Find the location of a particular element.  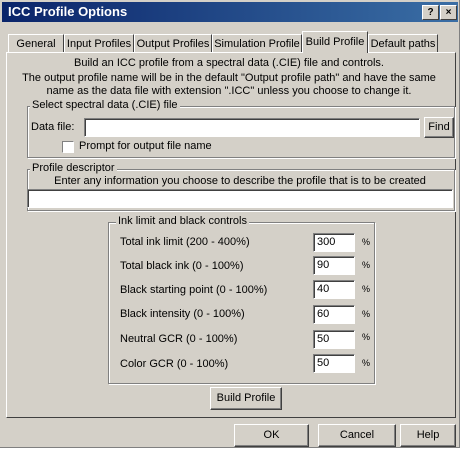

neutral-gcr-input: 50 is located at coordinates (334, 339).